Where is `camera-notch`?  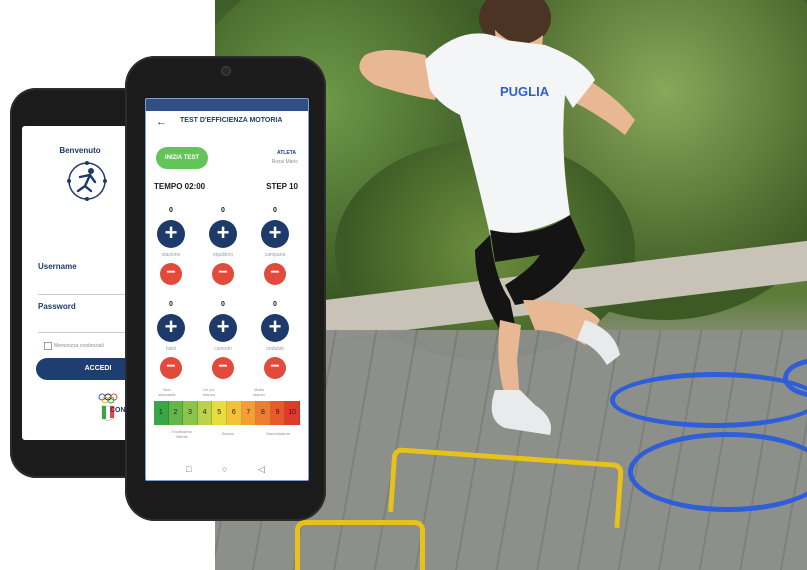 camera-notch is located at coordinates (226, 71).